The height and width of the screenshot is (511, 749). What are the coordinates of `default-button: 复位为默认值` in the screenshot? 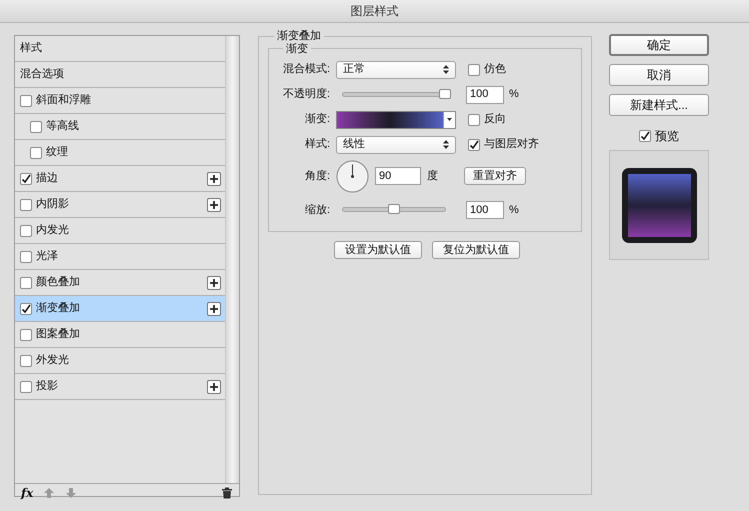 It's located at (476, 250).